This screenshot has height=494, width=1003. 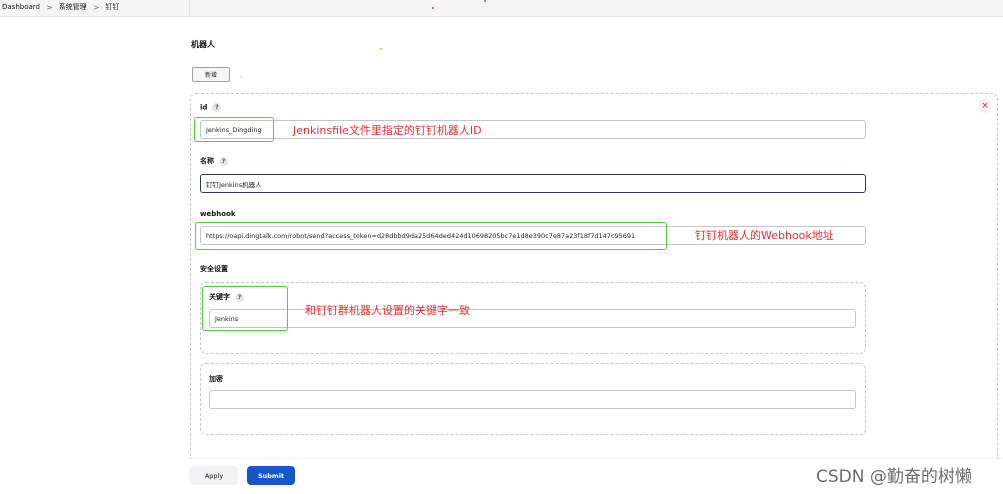 I want to click on breadcrumb: Dashboard > 系统管理 > 钉钉, so click(x=60, y=7).